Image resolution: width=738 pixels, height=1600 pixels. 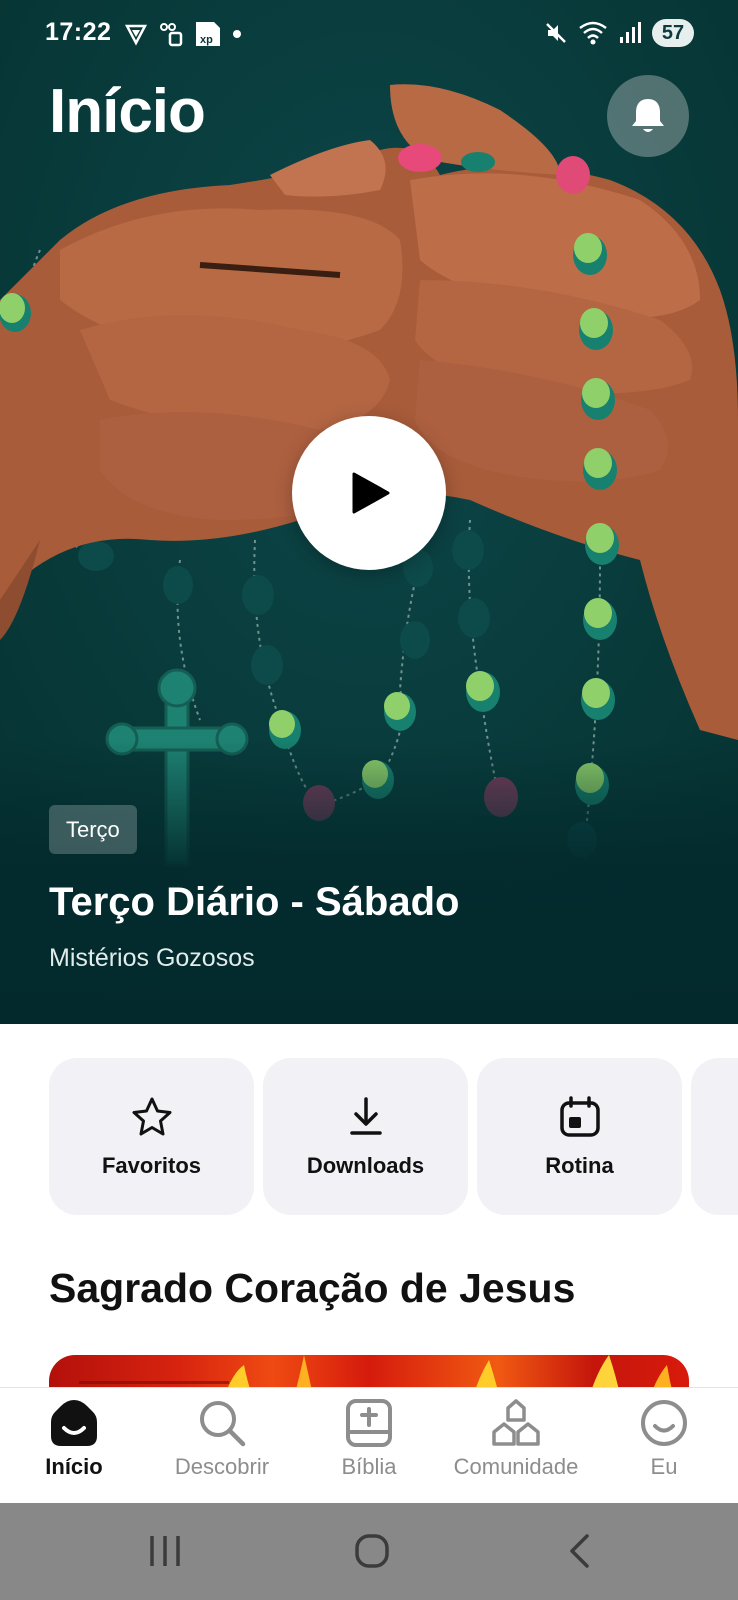 I want to click on xp-app-icon: xp, so click(x=208, y=34).